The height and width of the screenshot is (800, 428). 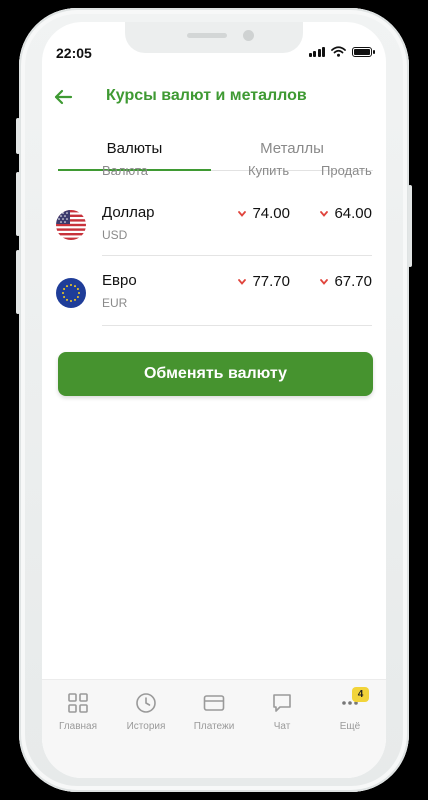 I want to click on exchange-currency-button: Обменять валюту, so click(x=215, y=374).